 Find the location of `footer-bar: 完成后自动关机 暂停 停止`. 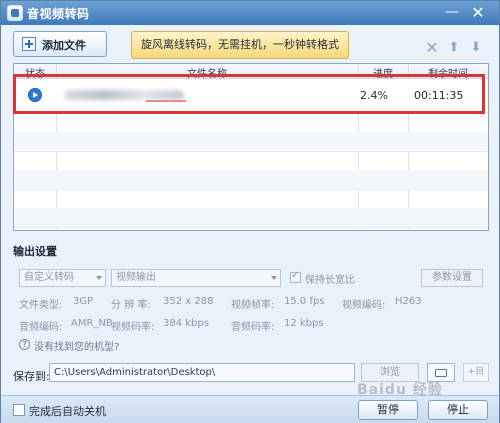

footer-bar: 完成后自动关机 暂停 停止 is located at coordinates (250, 409).